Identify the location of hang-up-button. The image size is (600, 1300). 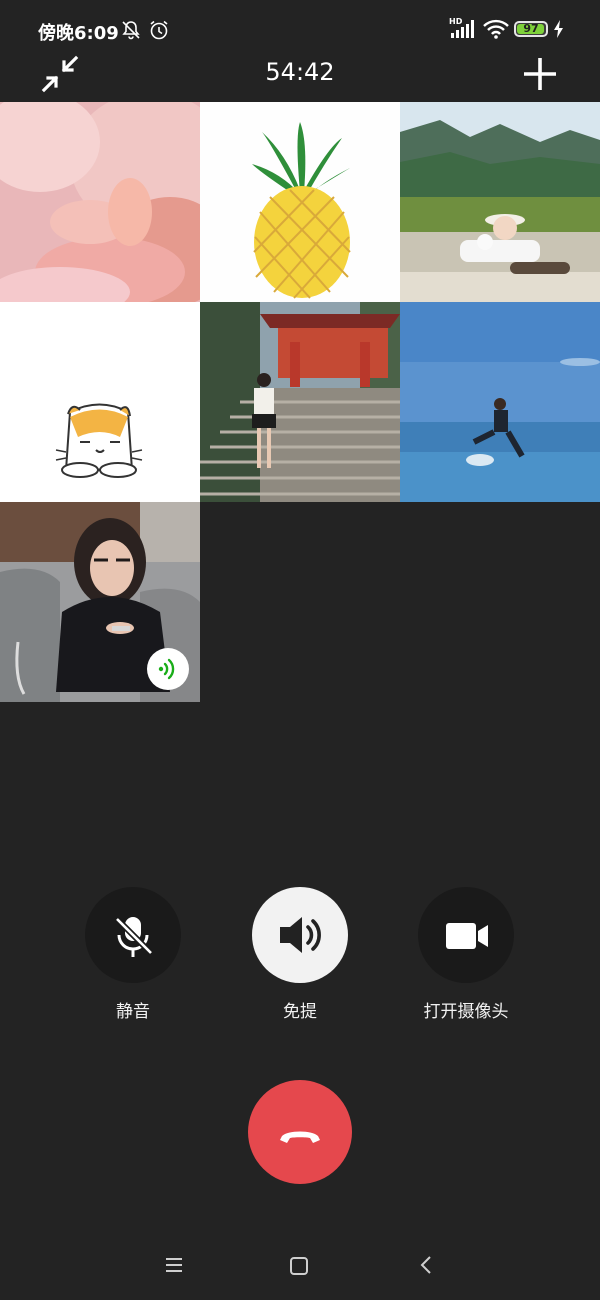
(300, 1132).